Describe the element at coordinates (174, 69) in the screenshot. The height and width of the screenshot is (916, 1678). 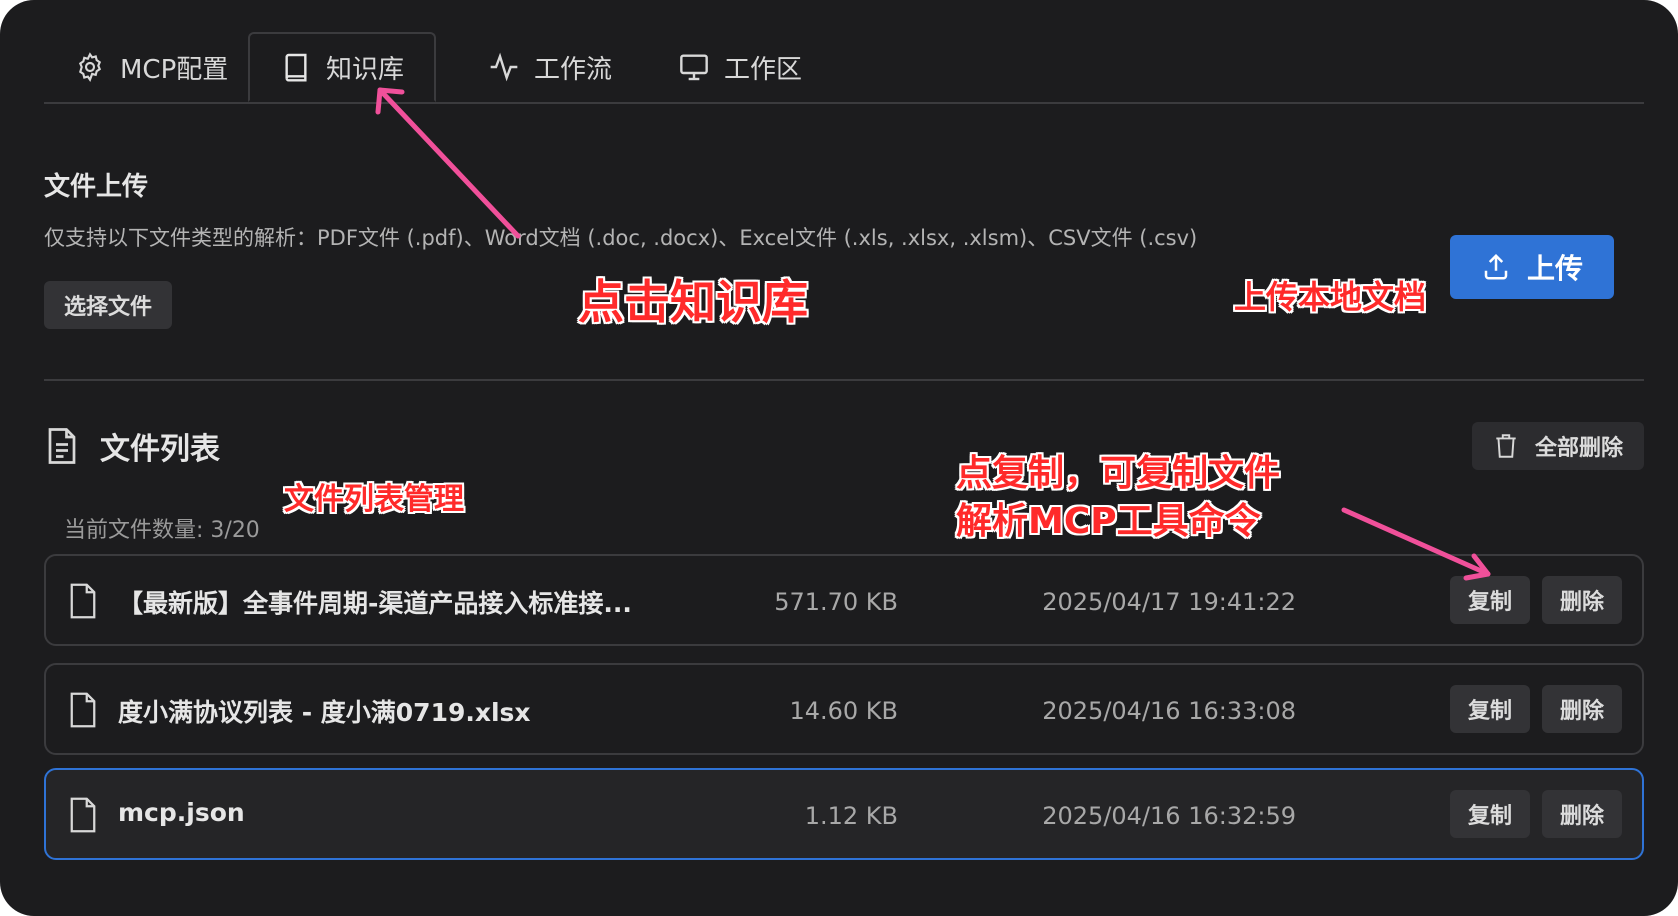
I see `tab-label: MCP配置` at that location.